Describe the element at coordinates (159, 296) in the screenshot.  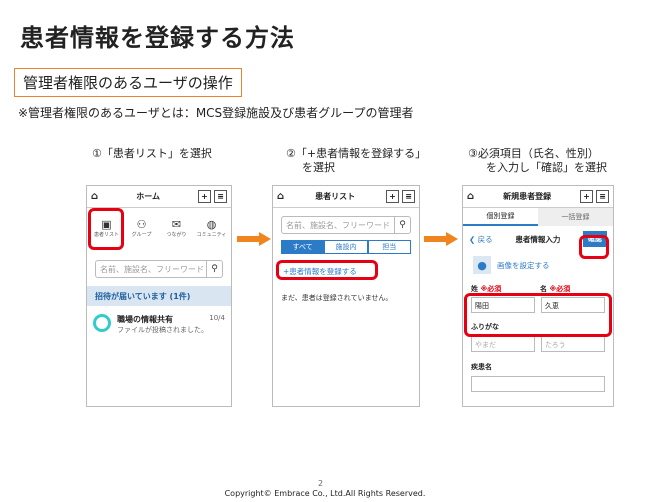
I see `invite-bar: 招待が届いています (1件)` at that location.